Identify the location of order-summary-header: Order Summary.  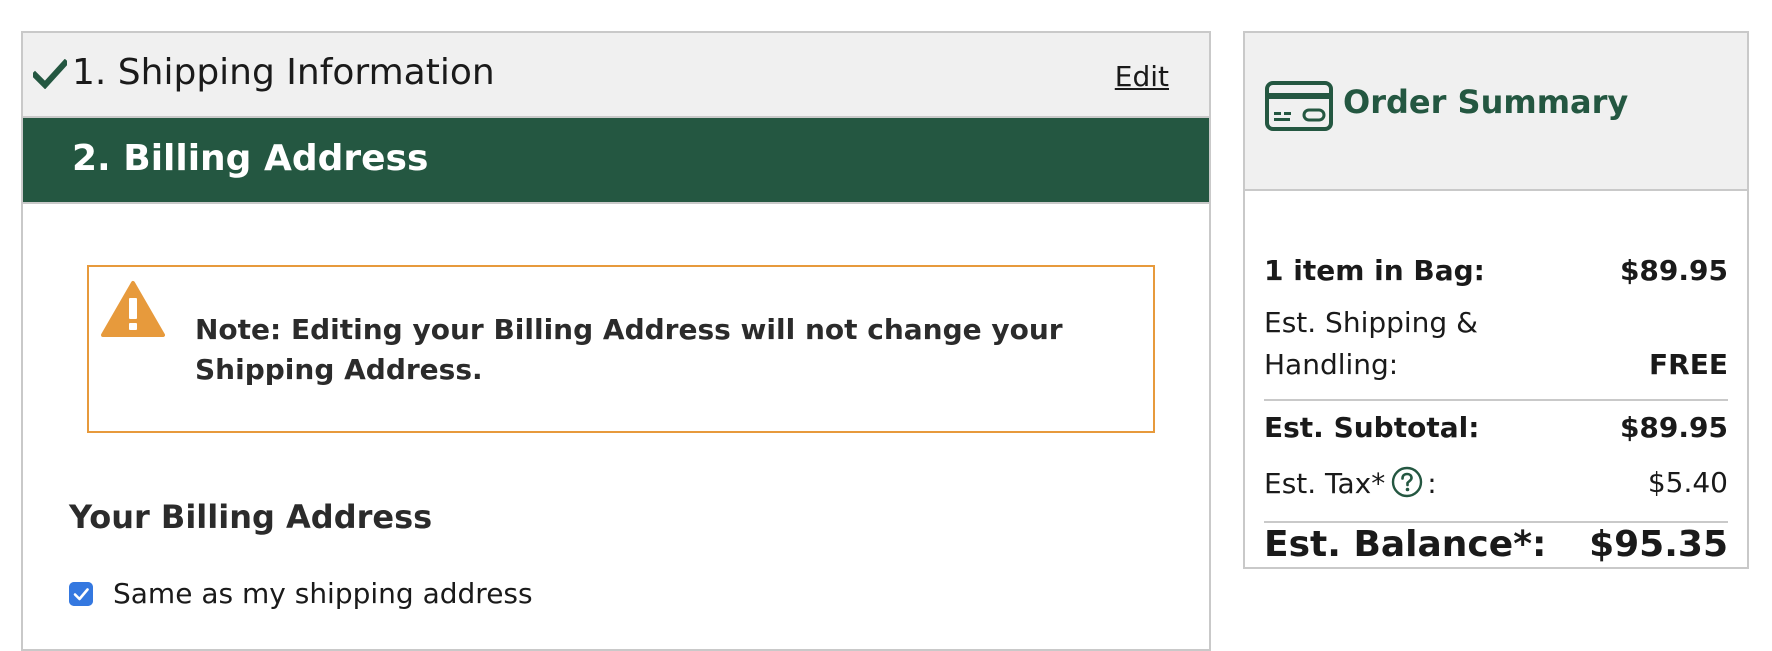
(1496, 112).